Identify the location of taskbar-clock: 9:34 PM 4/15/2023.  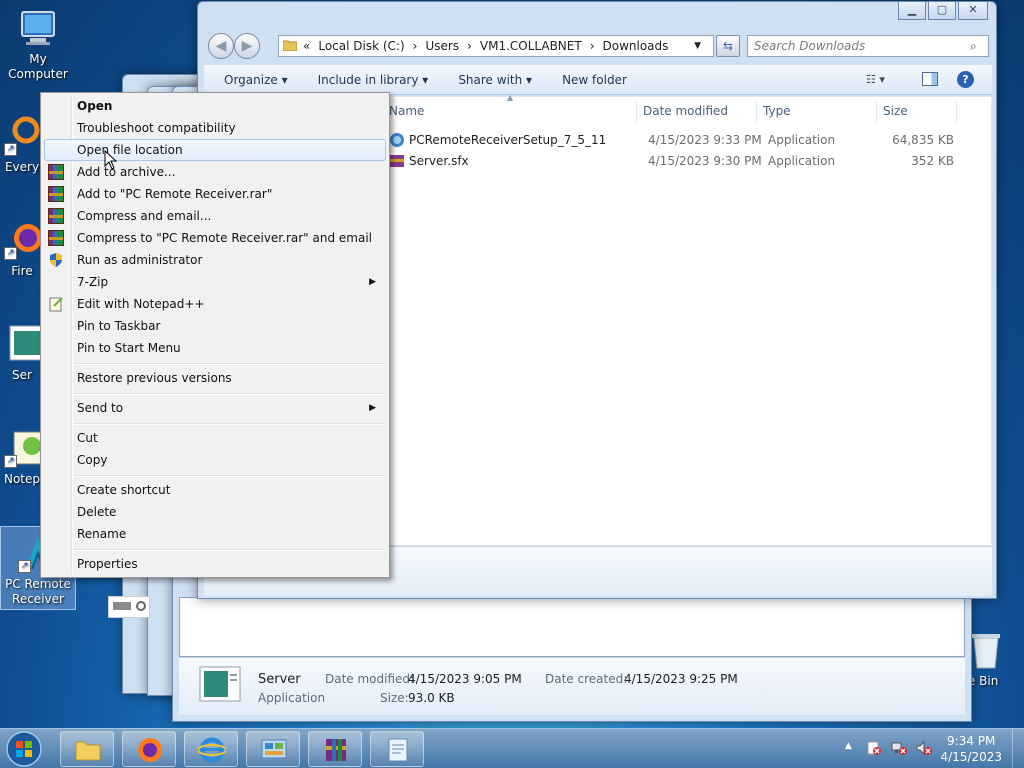
(971, 749).